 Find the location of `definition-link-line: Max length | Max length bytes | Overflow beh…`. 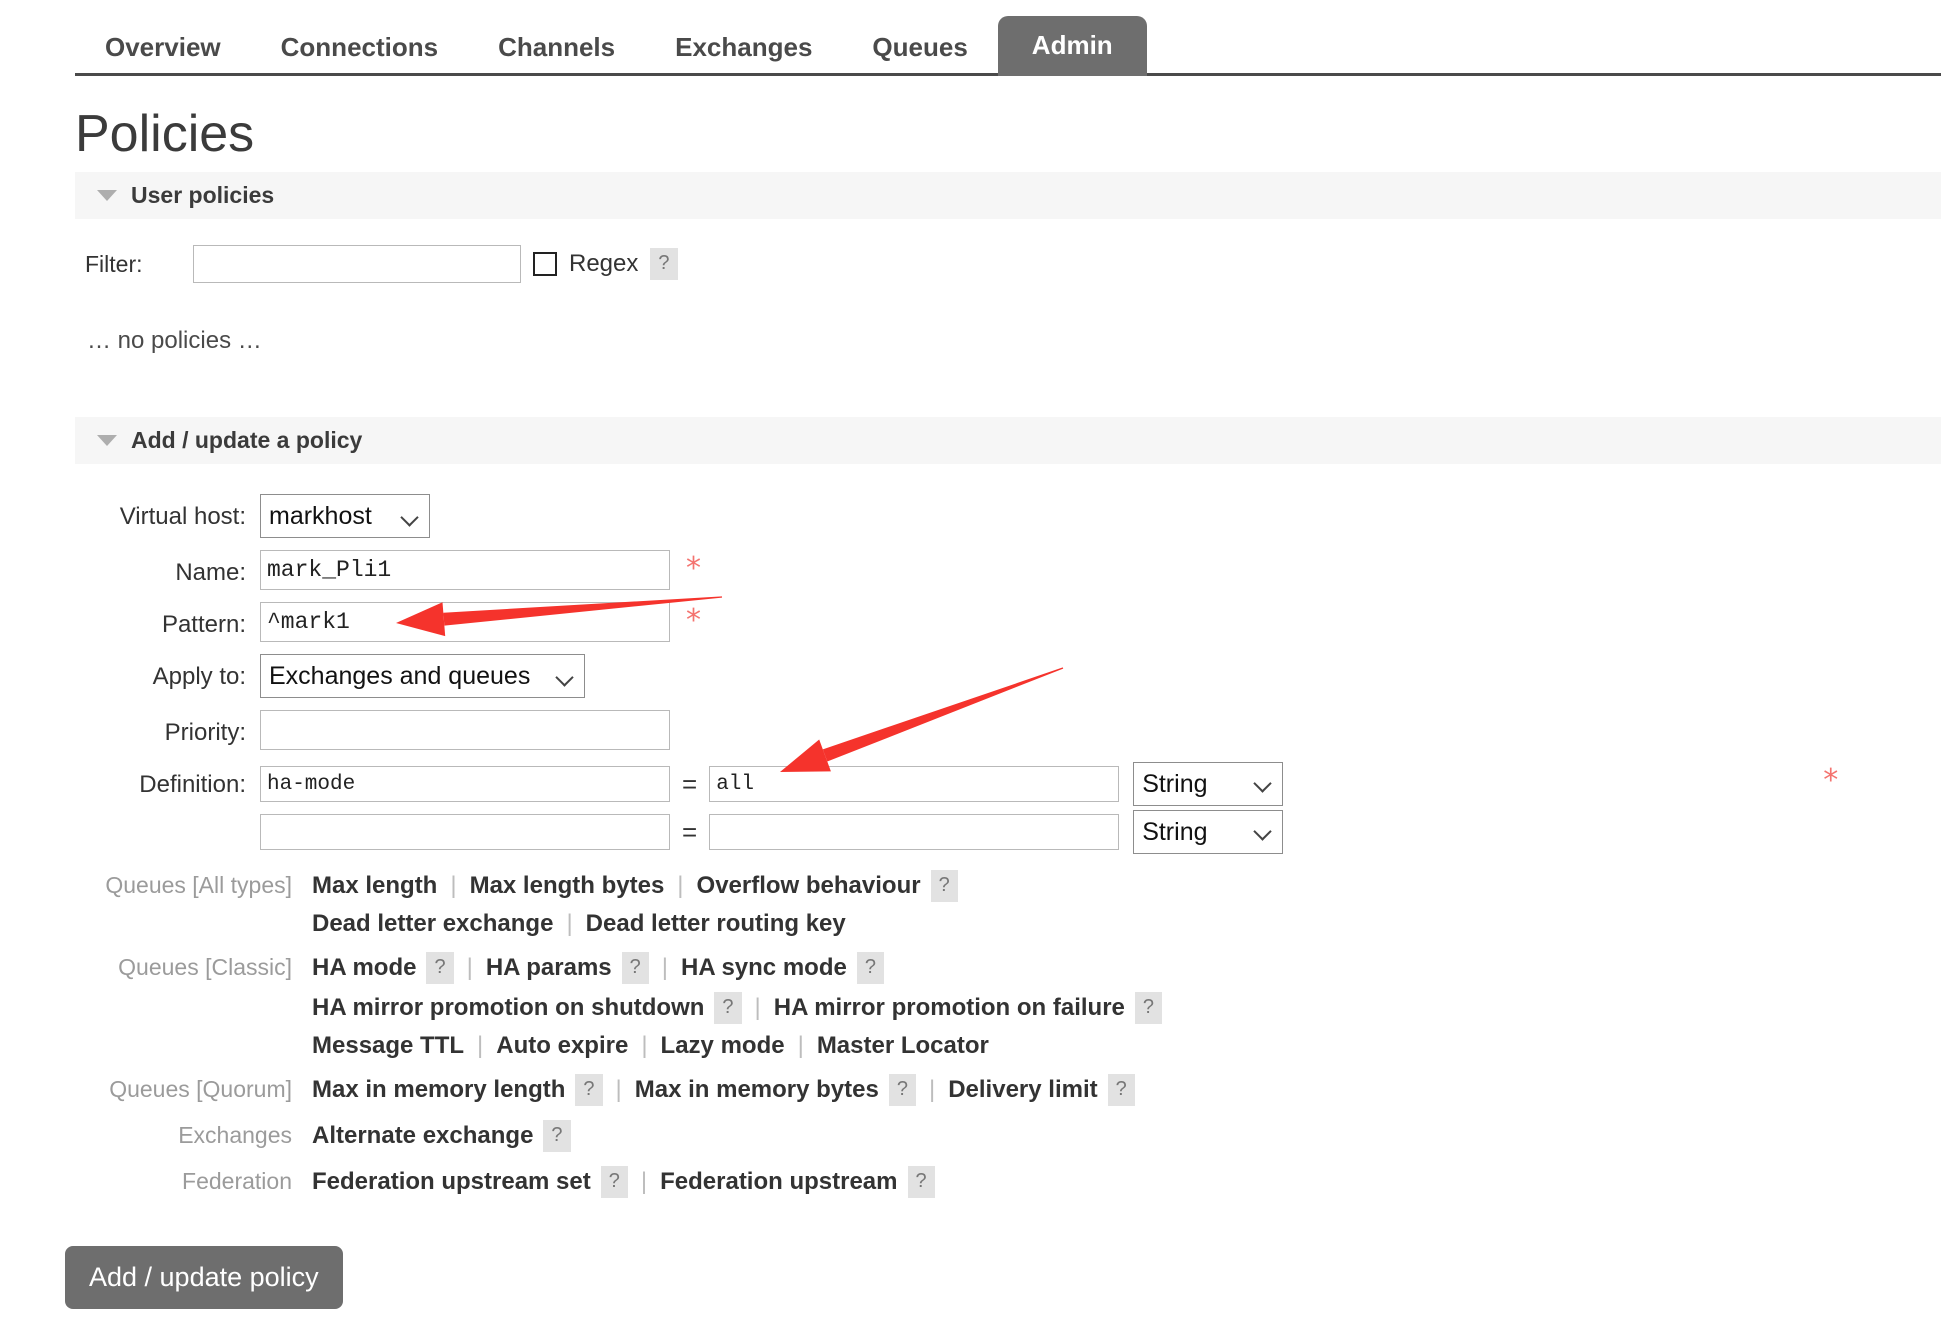

definition-link-line: Max length | Max length bytes | Overflow beh… is located at coordinates (635, 886).